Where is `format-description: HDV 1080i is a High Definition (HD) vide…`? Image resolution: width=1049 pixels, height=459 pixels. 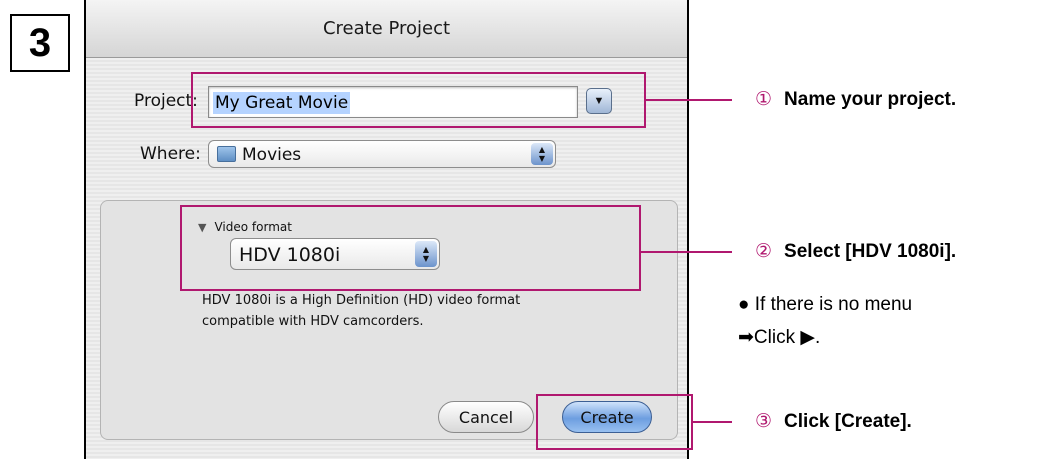 format-description: HDV 1080i is a High Definition (HD) vide… is located at coordinates (361, 311).